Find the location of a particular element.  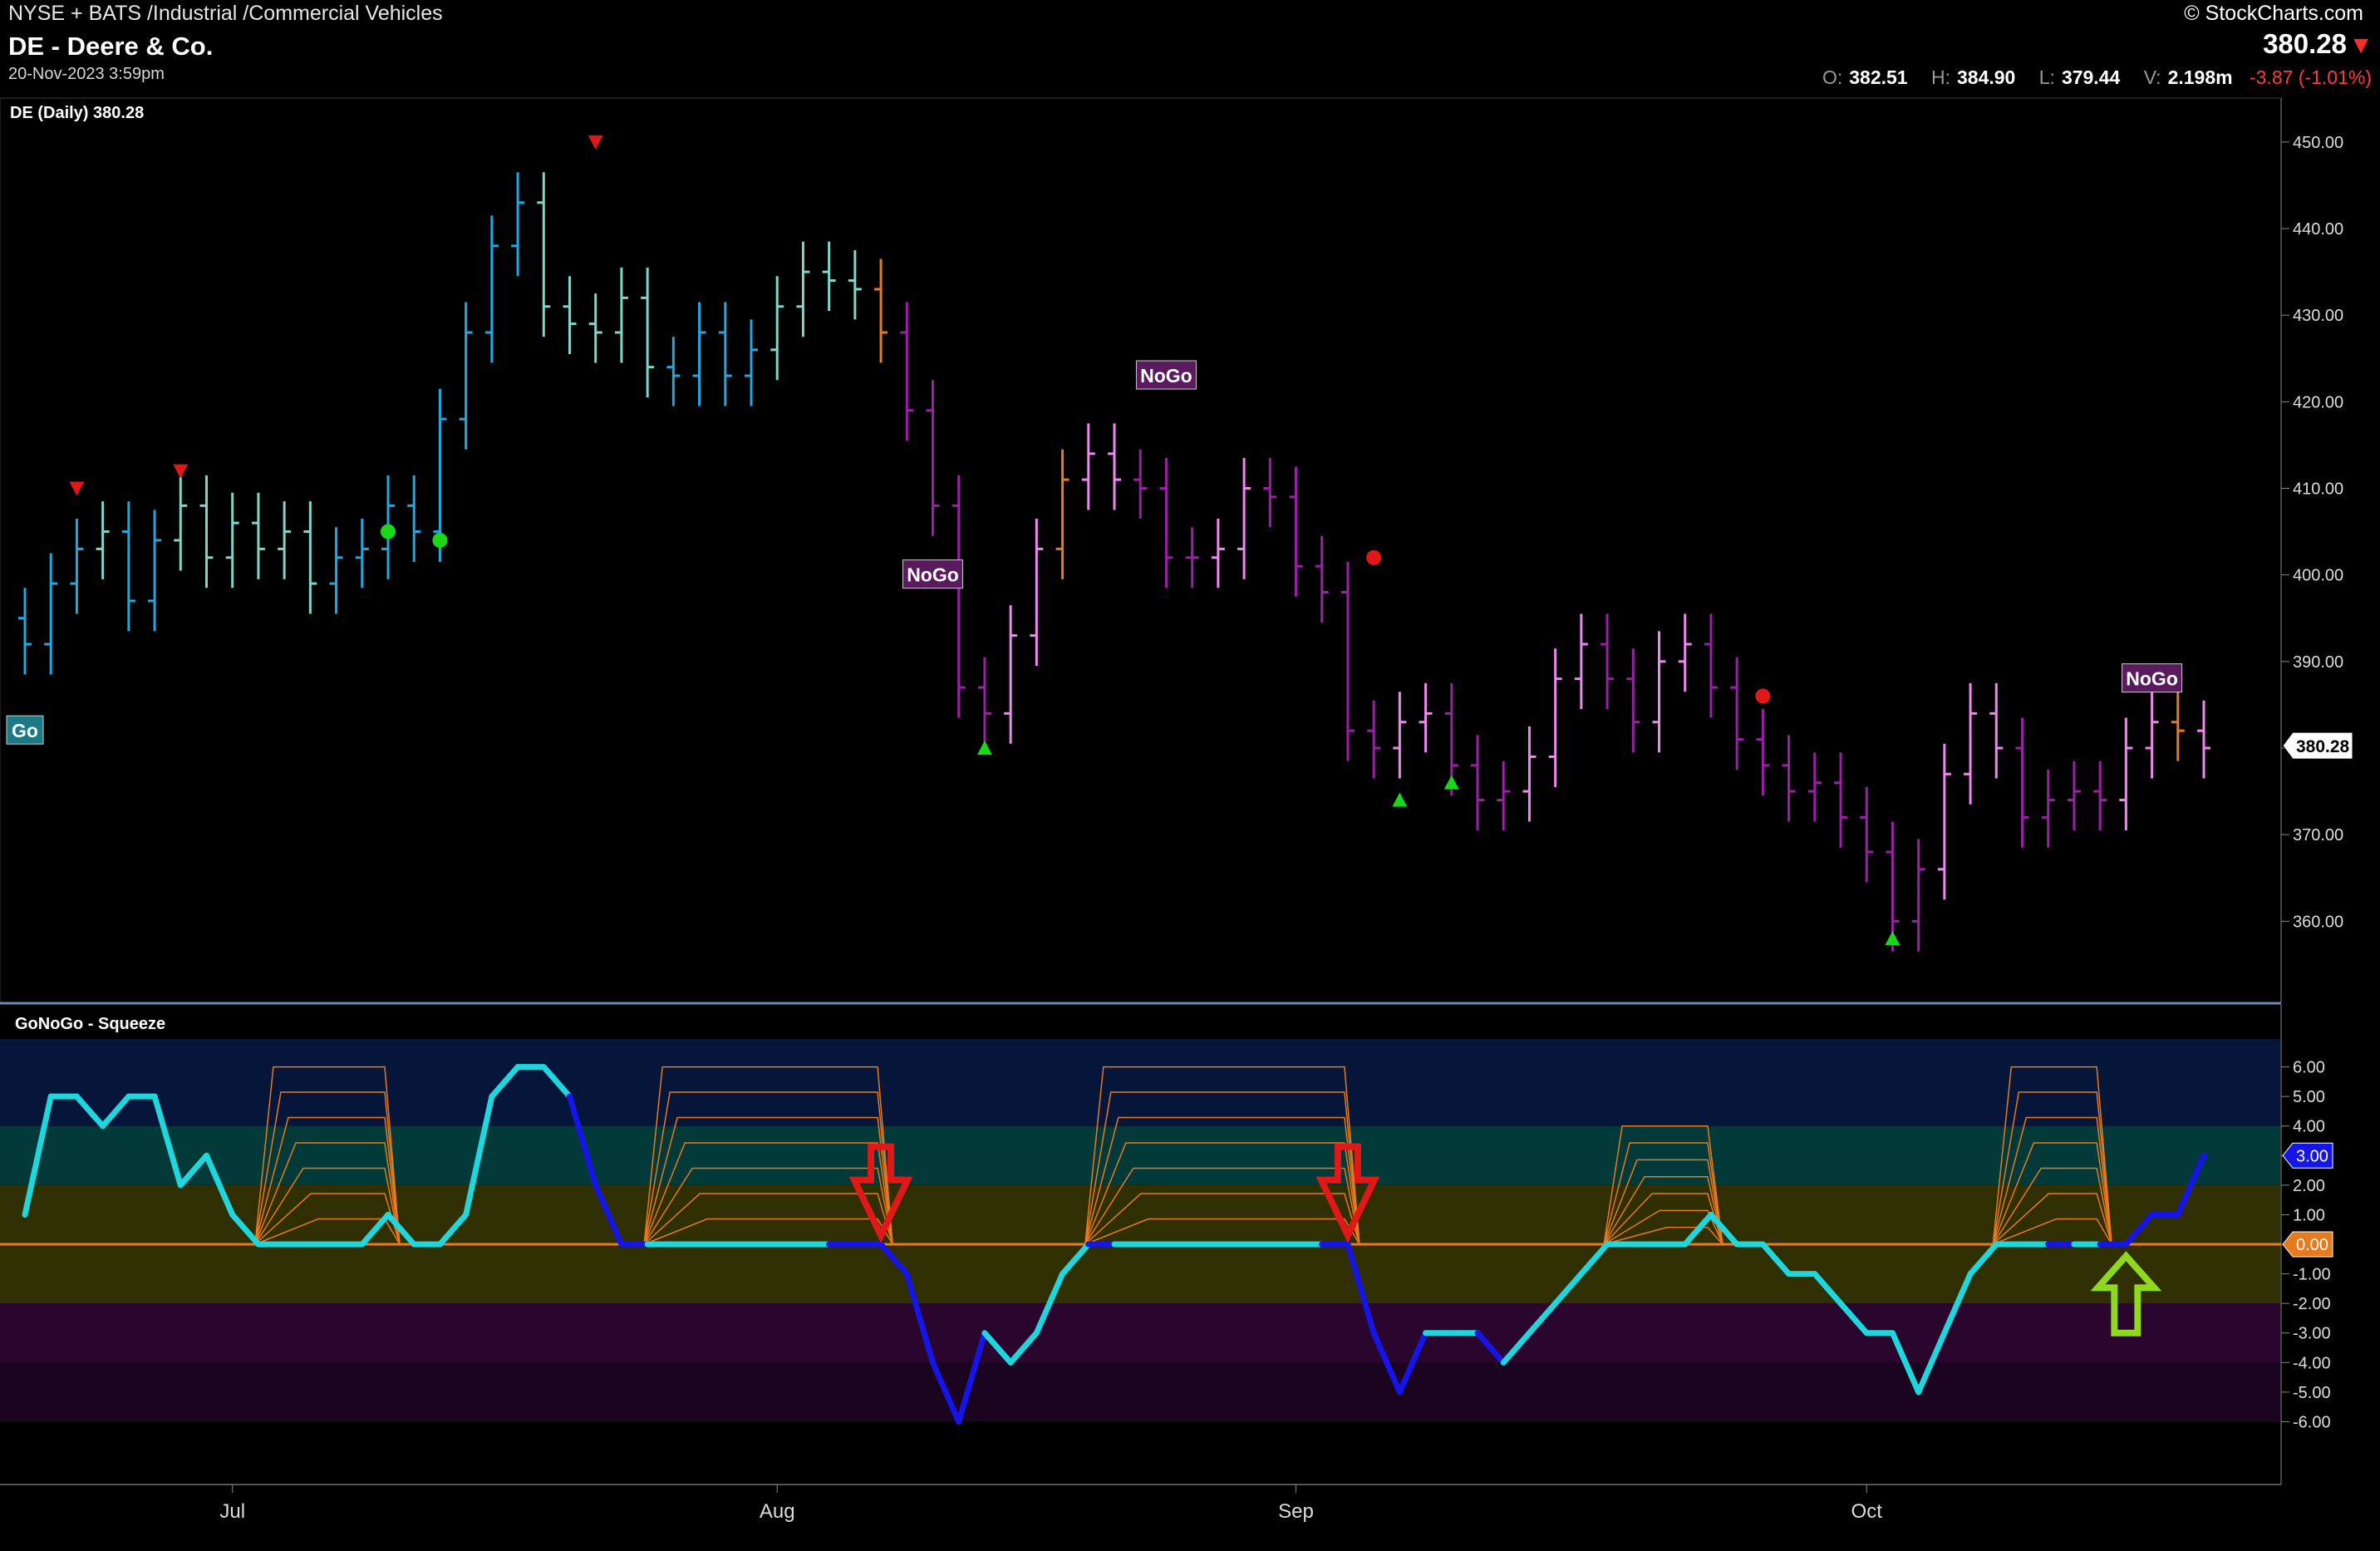

oscillator-tick-label: 2.00 is located at coordinates (2309, 1186).